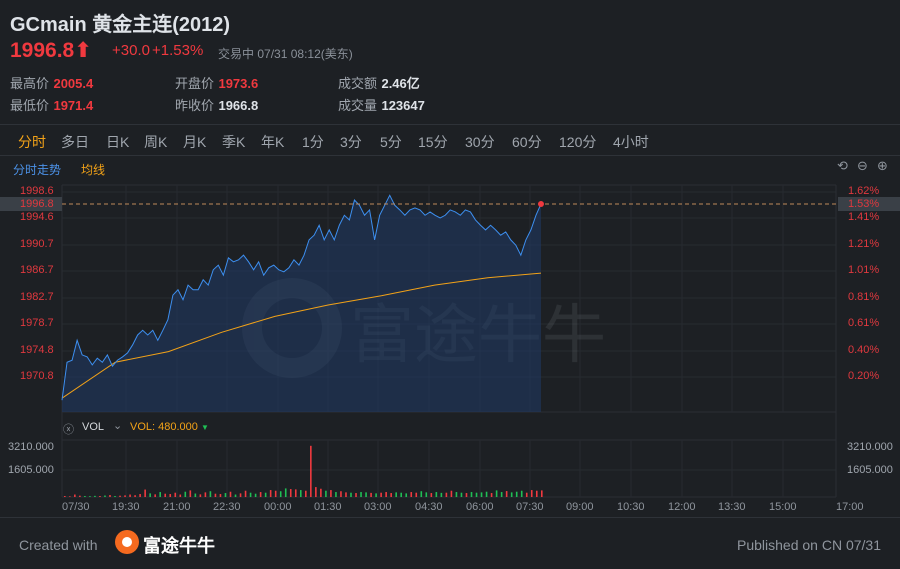 This screenshot has height=569, width=900. I want to click on created-with: Created with, so click(58, 545).